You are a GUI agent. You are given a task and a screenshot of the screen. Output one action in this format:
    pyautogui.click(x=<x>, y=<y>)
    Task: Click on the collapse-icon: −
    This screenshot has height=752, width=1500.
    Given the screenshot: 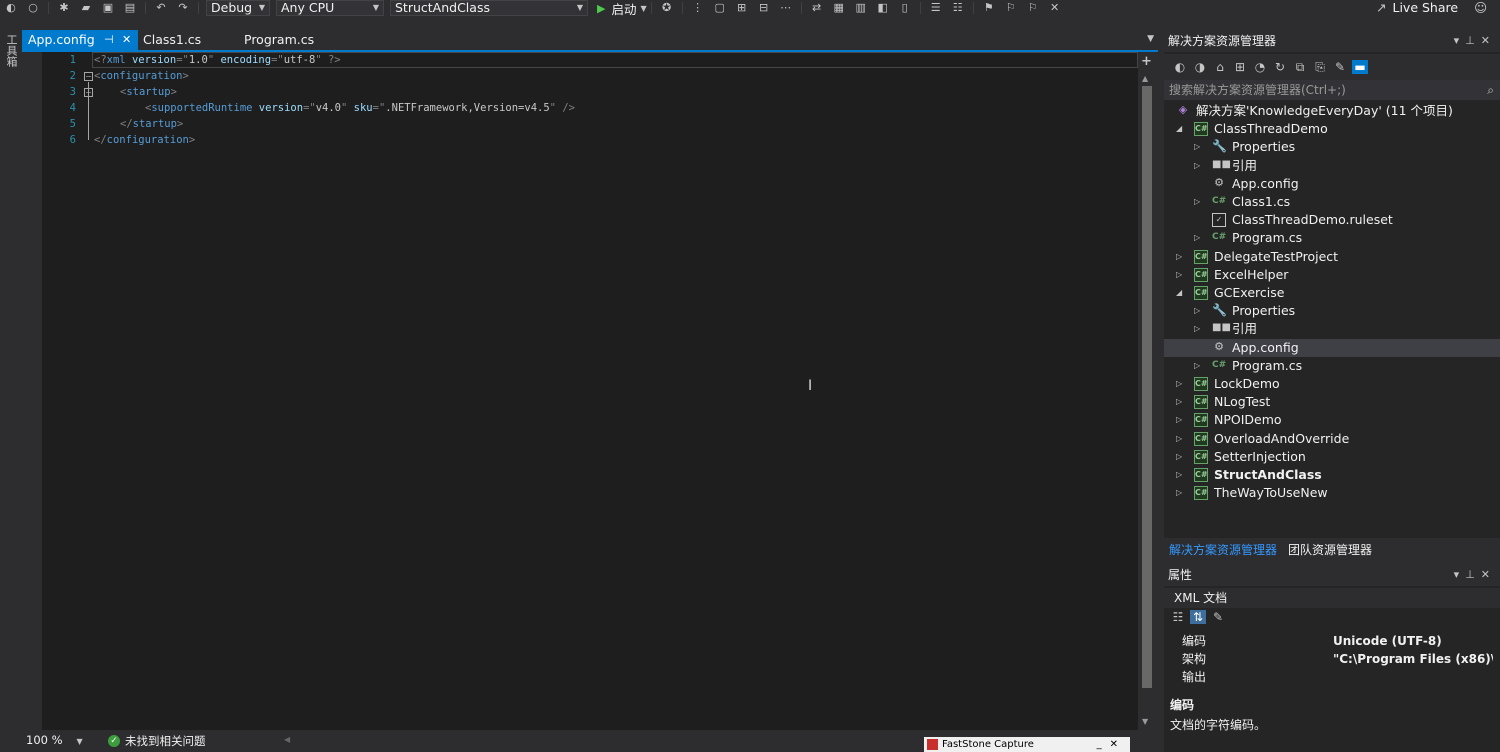 What is the action you would take?
    pyautogui.click(x=88, y=76)
    